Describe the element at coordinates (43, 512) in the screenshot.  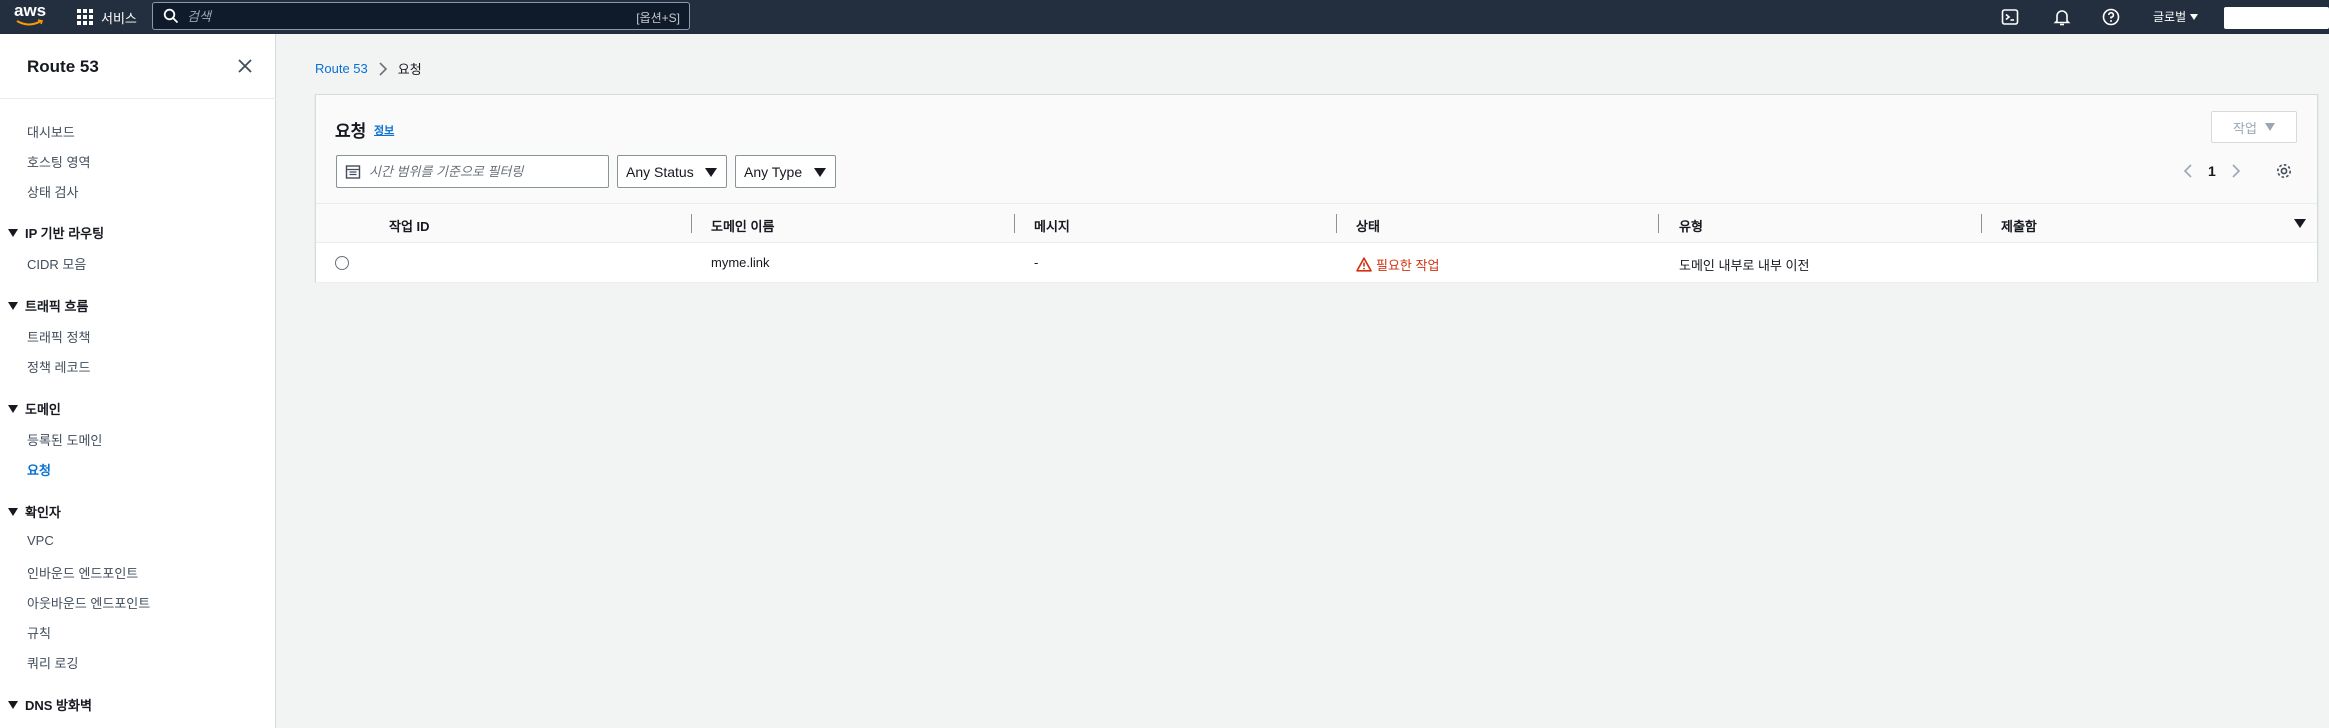
I see `sidebar-group-label: 확인자` at that location.